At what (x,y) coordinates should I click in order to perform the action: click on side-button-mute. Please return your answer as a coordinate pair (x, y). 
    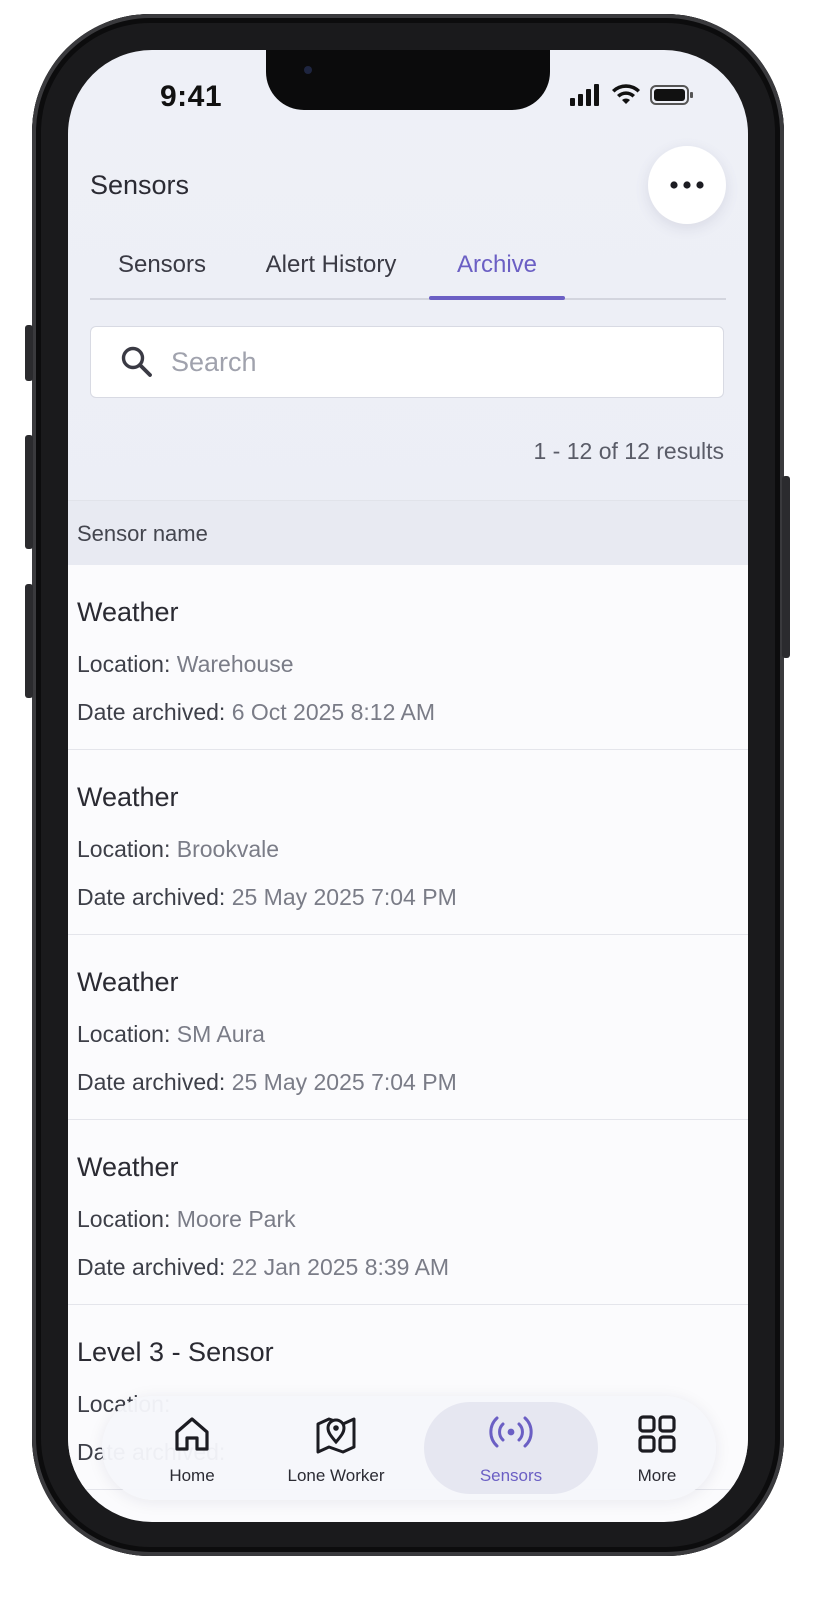
    Looking at the image, I should click on (29, 353).